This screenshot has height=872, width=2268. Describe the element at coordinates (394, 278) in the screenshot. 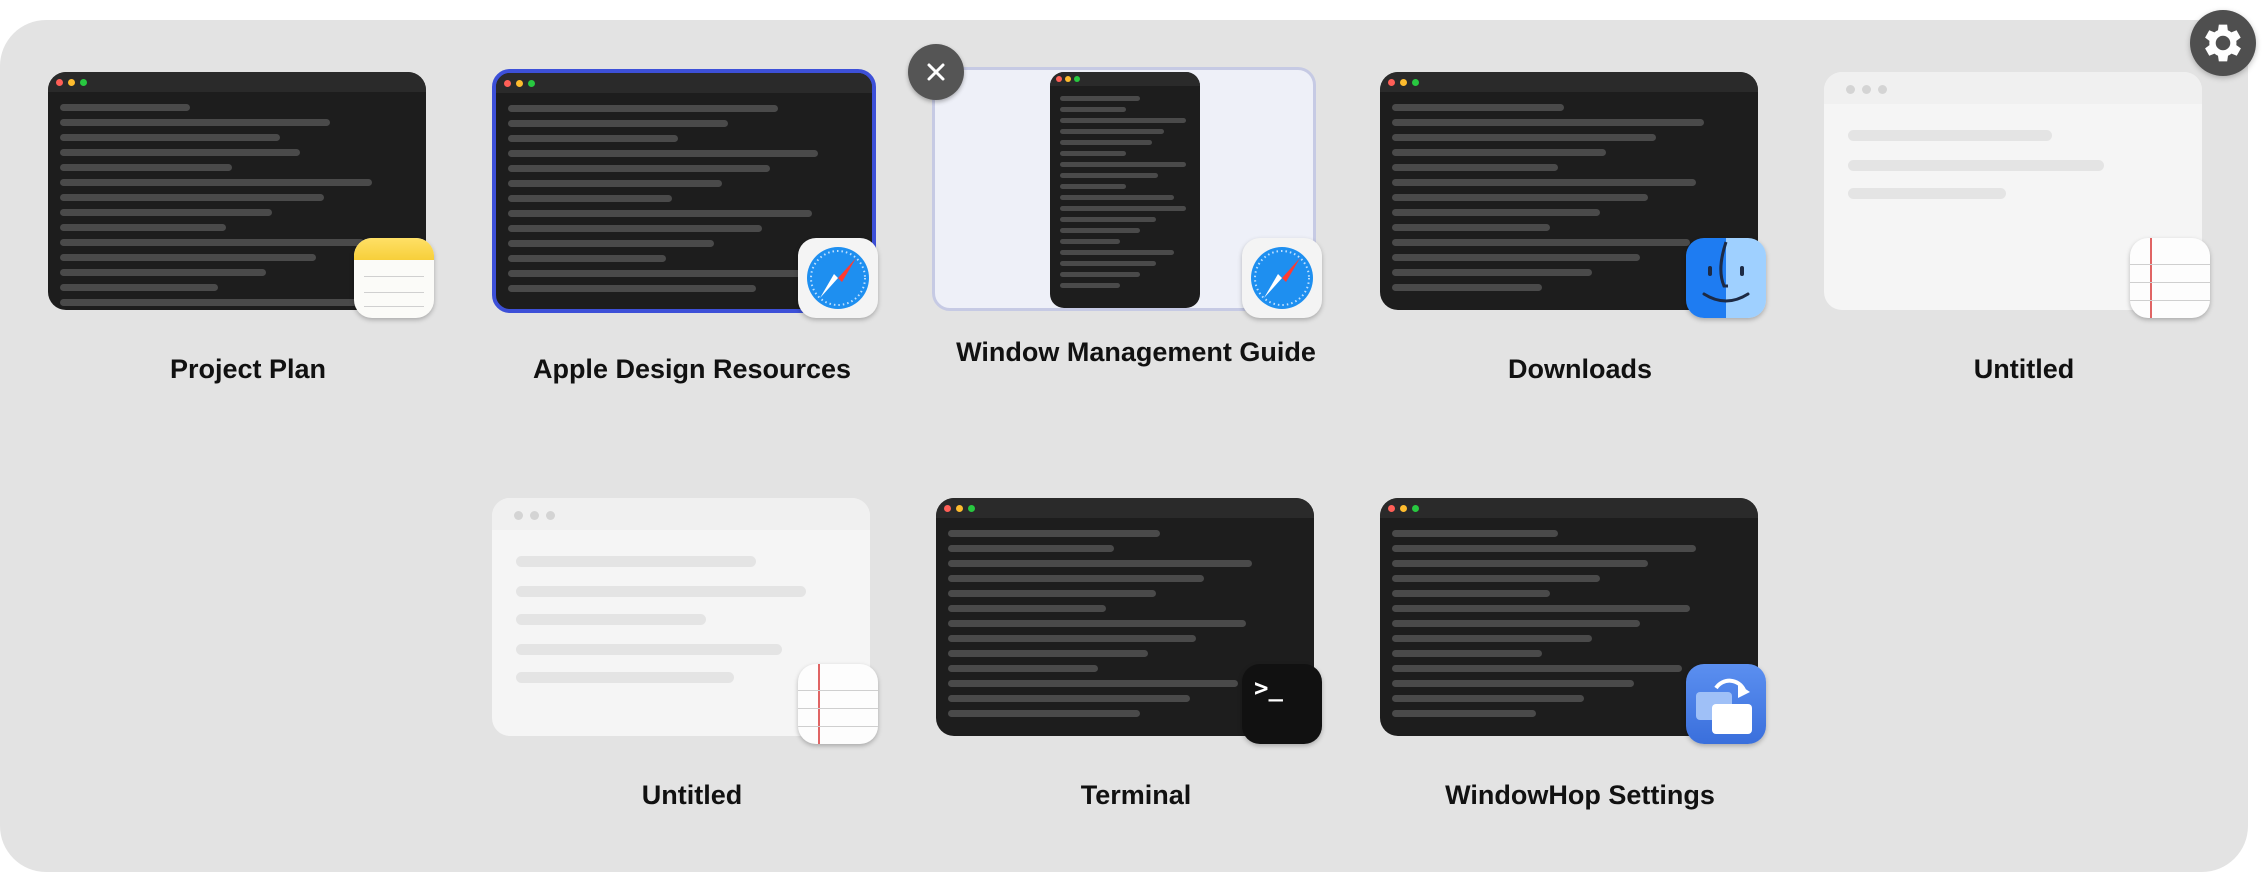

I see `notes-icon` at that location.